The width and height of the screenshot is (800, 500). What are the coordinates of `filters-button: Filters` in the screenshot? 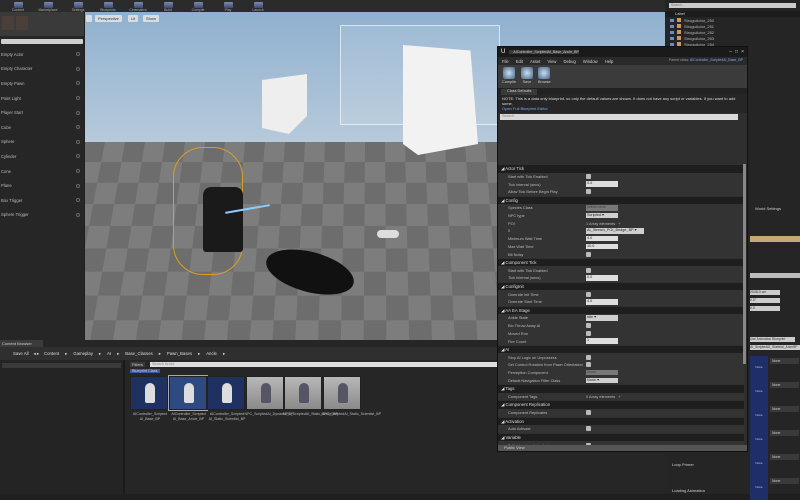 It's located at (137, 364).